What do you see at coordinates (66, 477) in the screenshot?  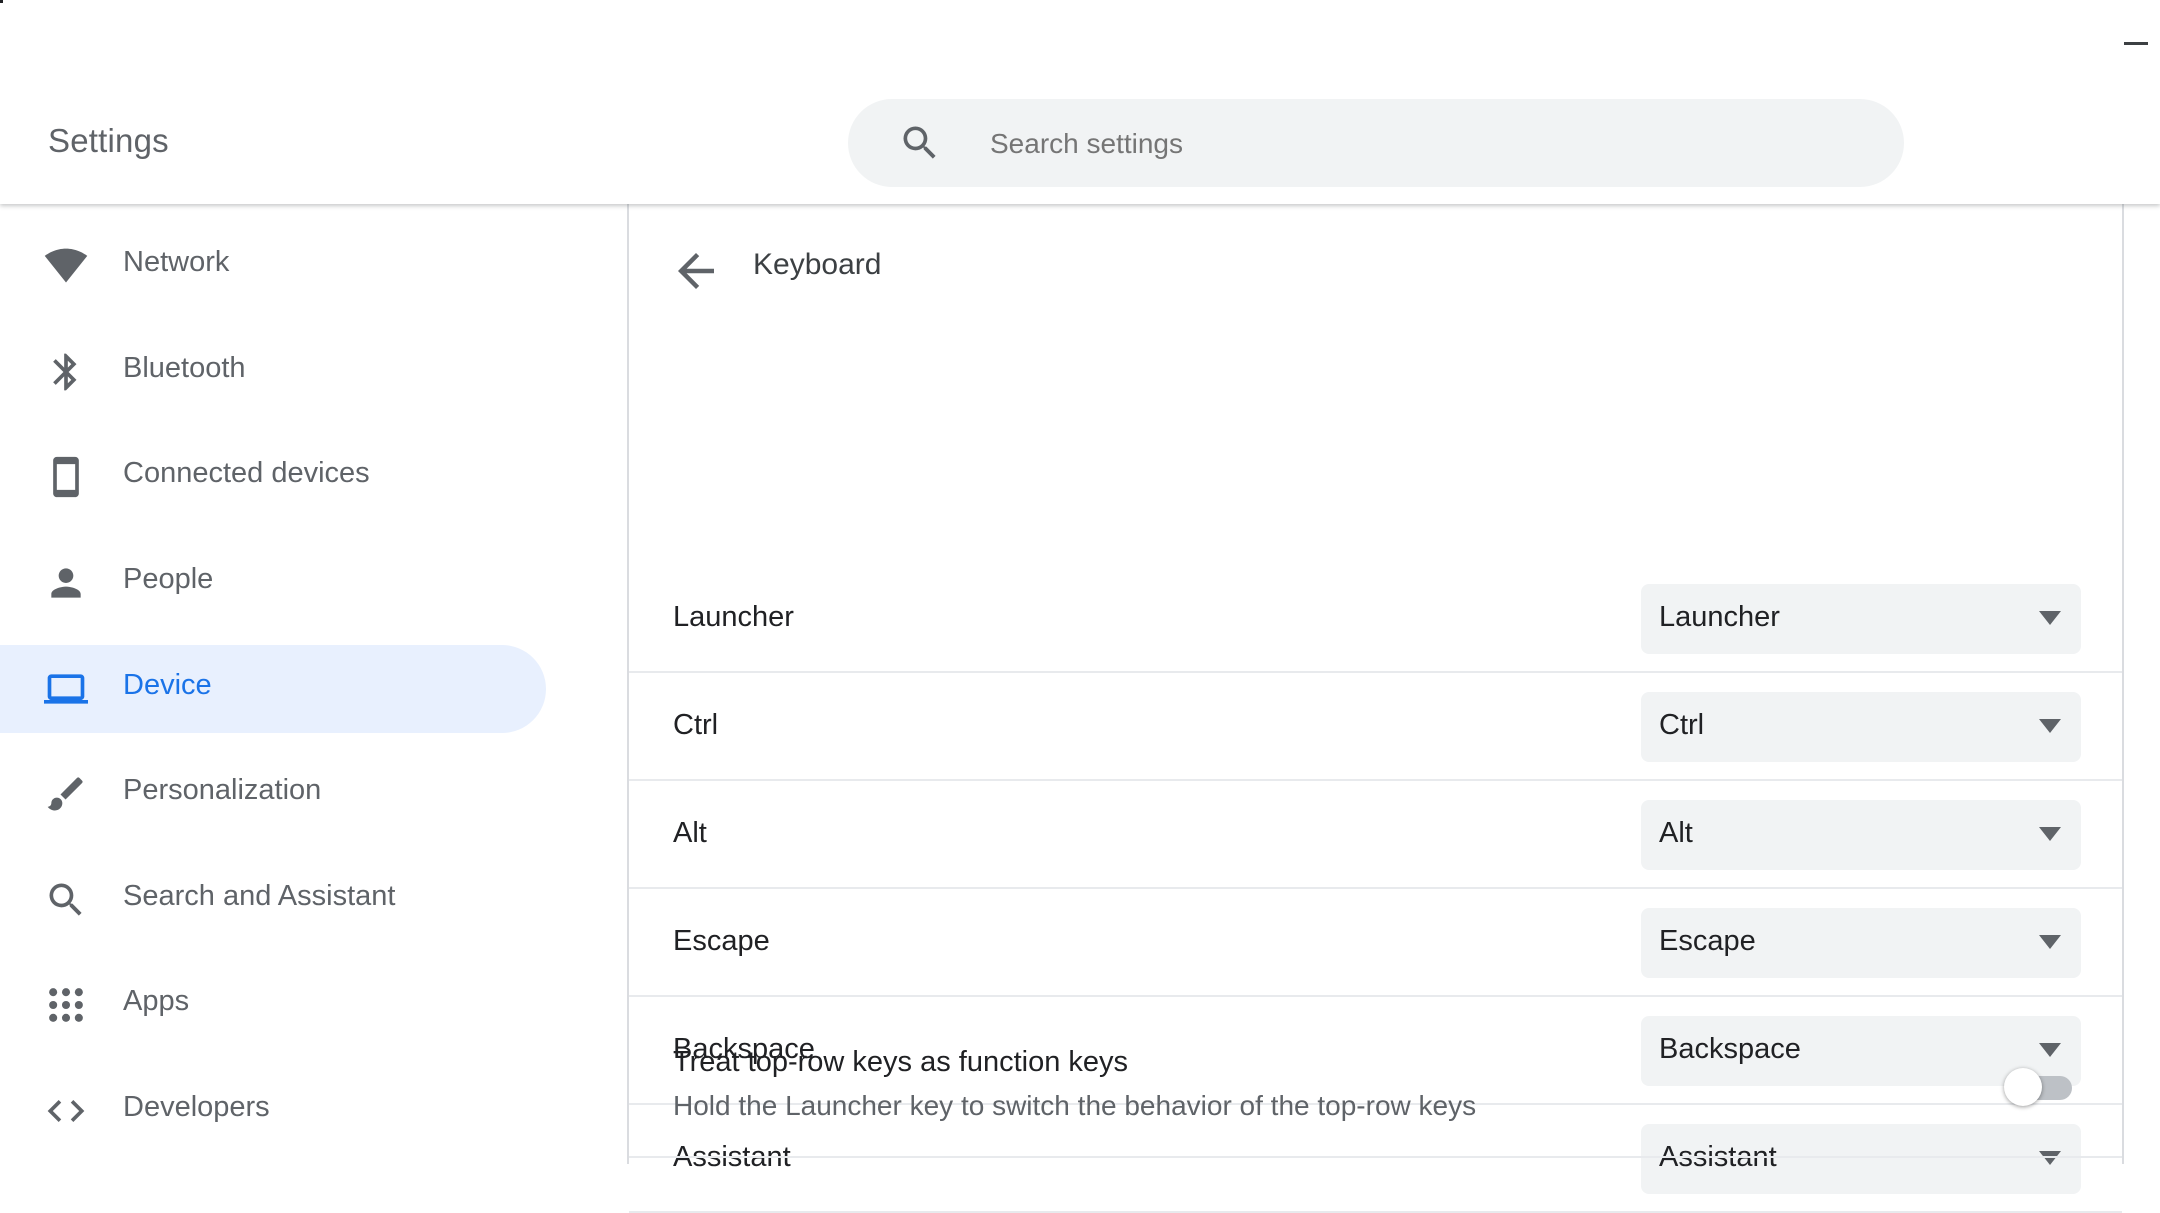 I see `phone-icon` at bounding box center [66, 477].